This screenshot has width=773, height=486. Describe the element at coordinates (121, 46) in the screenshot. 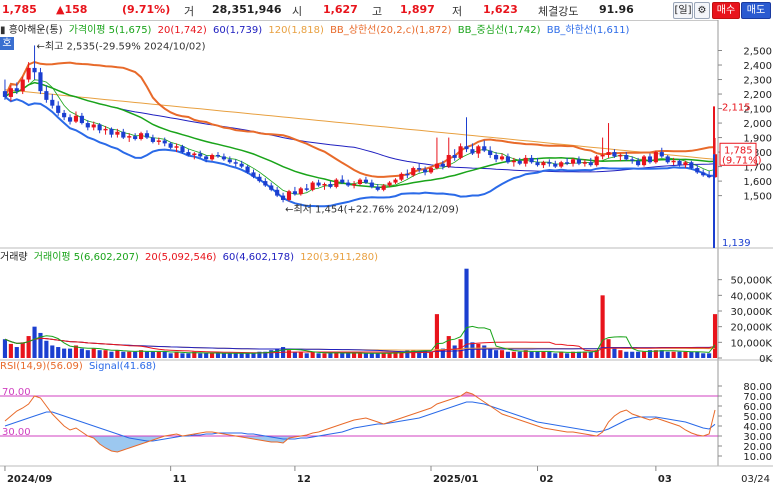

I see `high-note: ←최고 2,535(-29.59% 2024/10/02)` at that location.